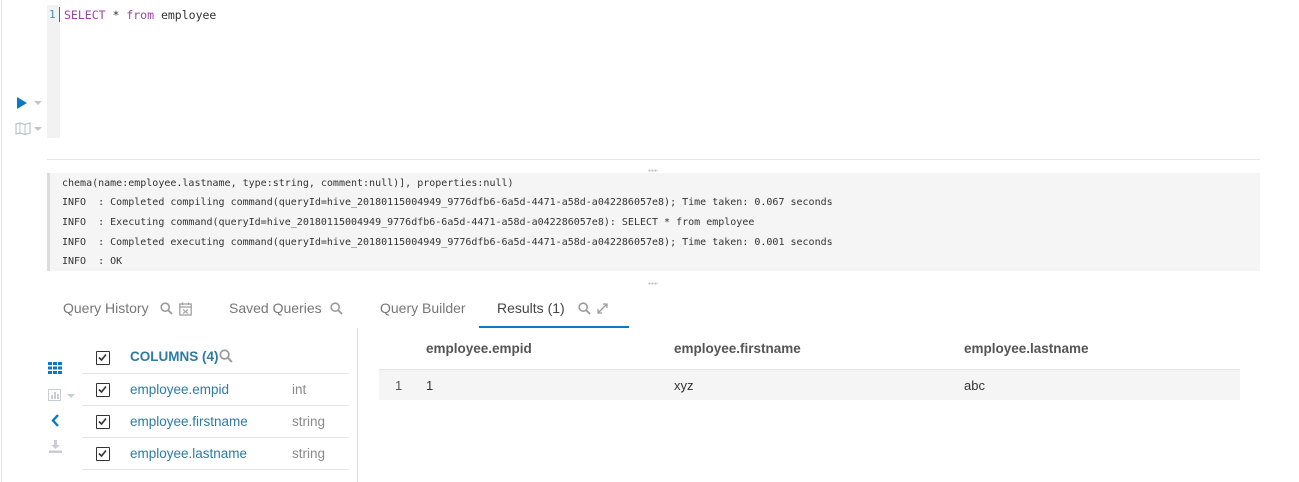  Describe the element at coordinates (55, 370) in the screenshot. I see `grid-view-icon` at that location.